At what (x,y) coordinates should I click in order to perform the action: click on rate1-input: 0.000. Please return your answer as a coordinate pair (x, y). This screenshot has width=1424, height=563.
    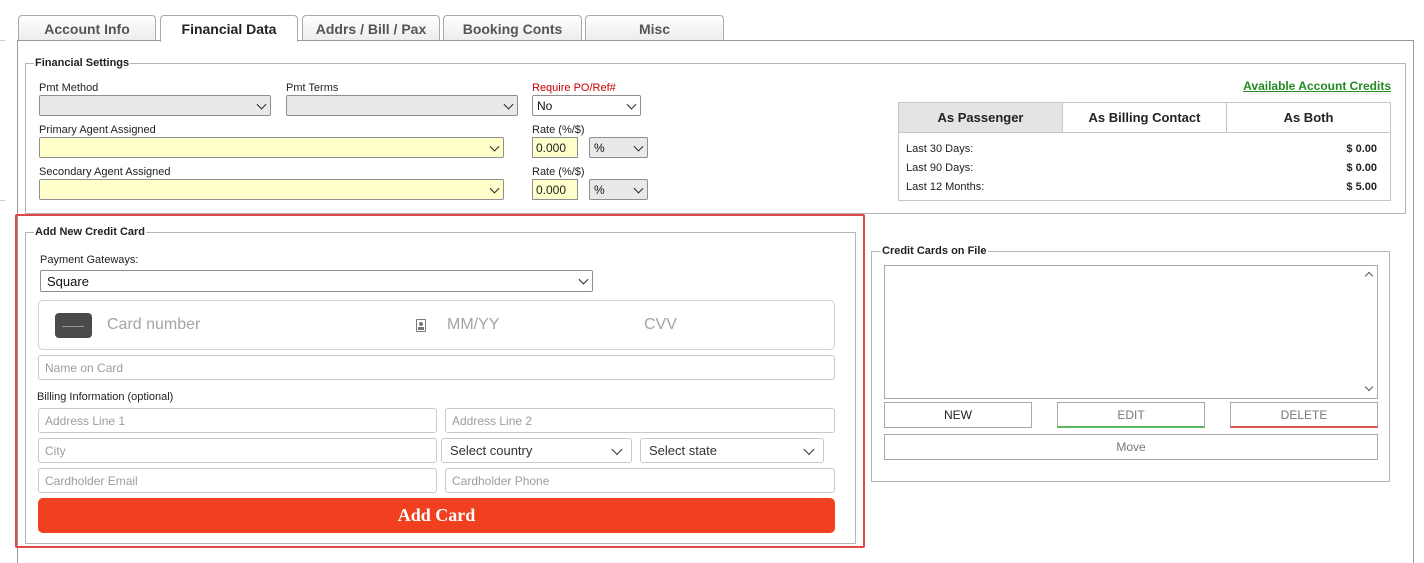
    Looking at the image, I should click on (555, 147).